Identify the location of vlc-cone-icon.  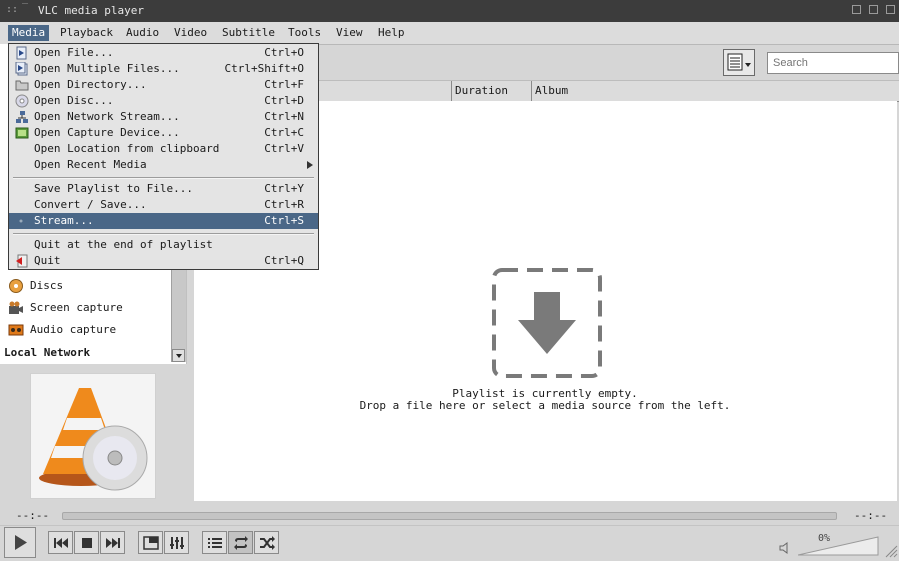
(93, 439).